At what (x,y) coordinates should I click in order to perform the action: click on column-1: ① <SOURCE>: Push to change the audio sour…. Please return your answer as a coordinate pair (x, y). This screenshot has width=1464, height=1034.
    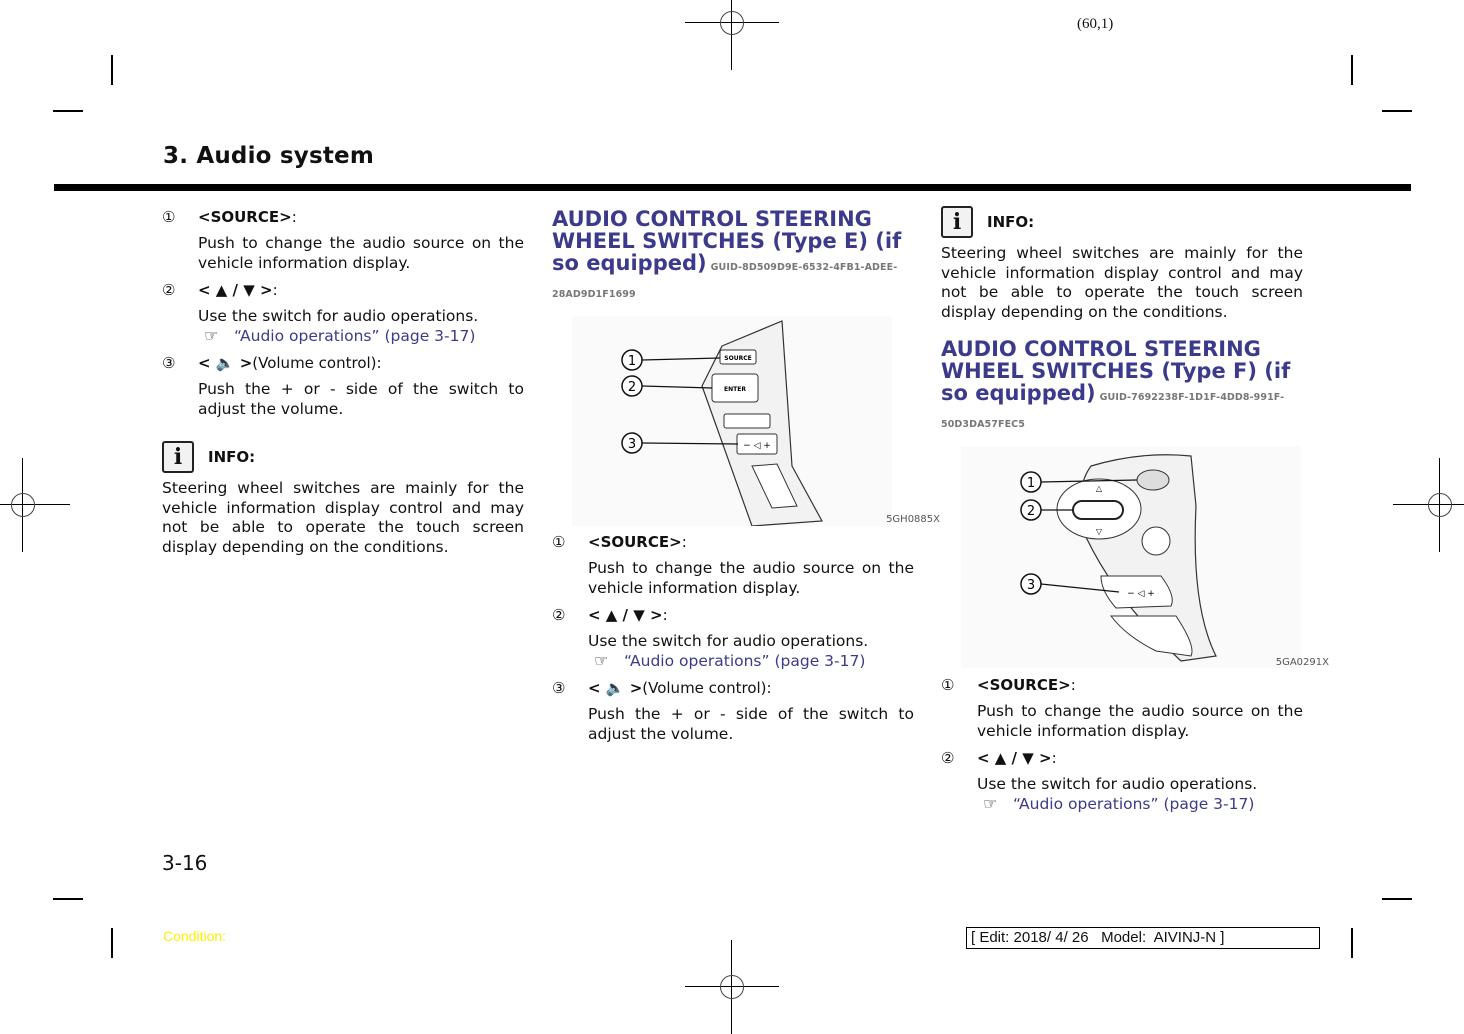
    Looking at the image, I should click on (343, 381).